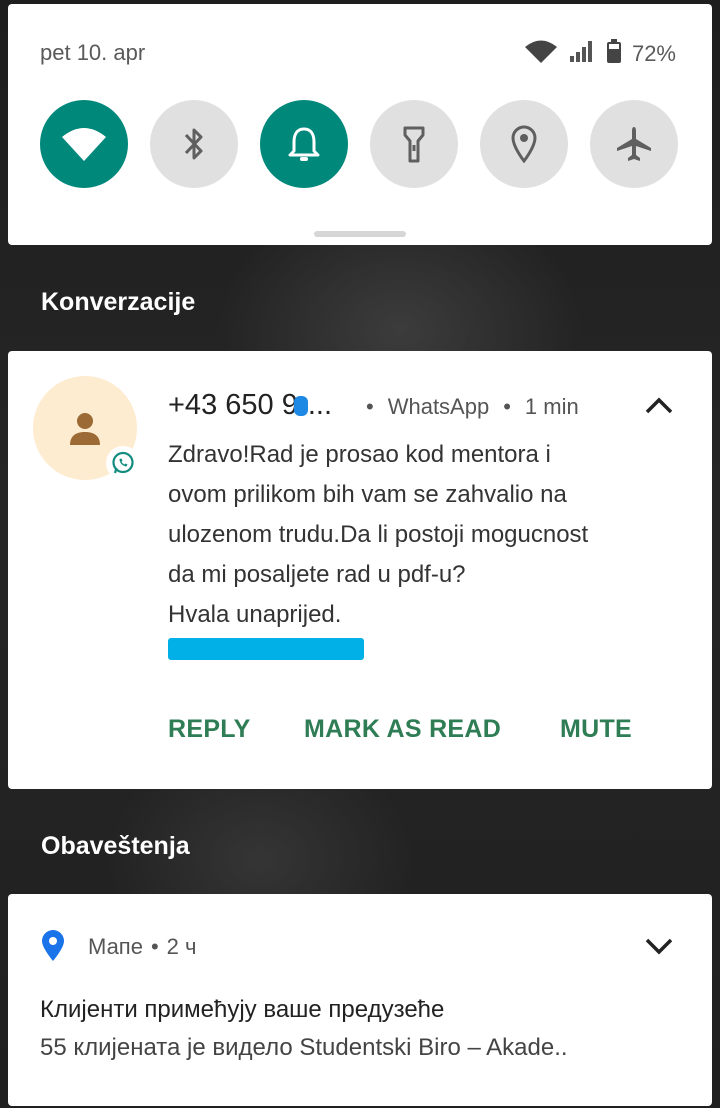 This screenshot has height=1108, width=720. I want to click on conversations-heading: Konverzacije, so click(118, 302).